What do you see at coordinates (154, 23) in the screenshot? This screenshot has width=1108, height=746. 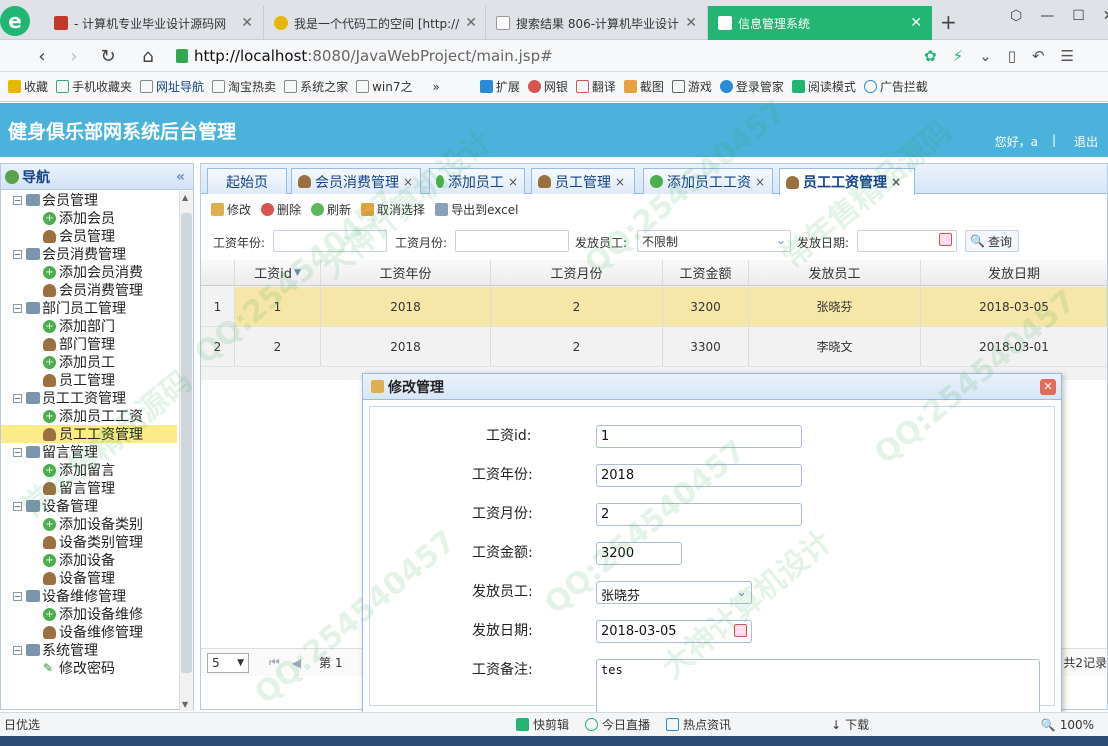 I see `browser-tab-1: - 计算机专业毕业设计源码网 ✕` at bounding box center [154, 23].